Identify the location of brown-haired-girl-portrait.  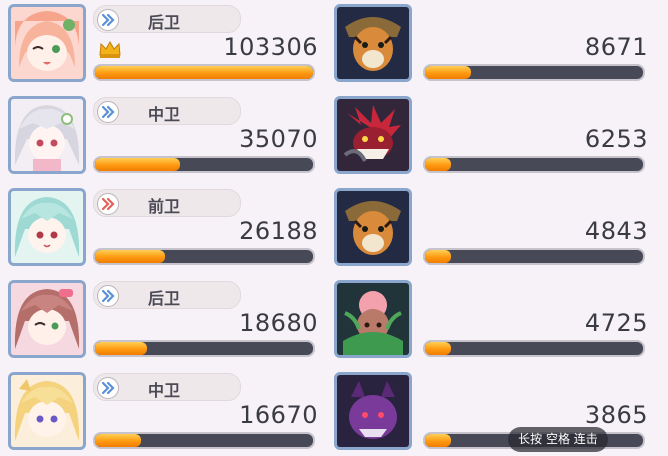
(47, 319).